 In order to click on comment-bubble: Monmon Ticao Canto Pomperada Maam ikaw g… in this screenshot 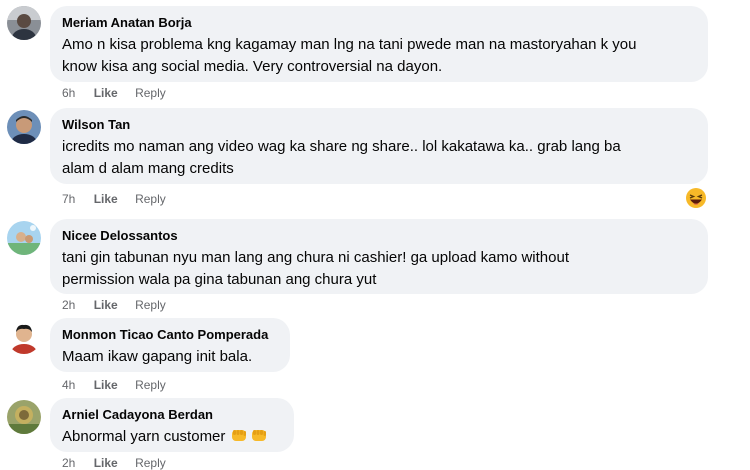, I will do `click(170, 345)`.